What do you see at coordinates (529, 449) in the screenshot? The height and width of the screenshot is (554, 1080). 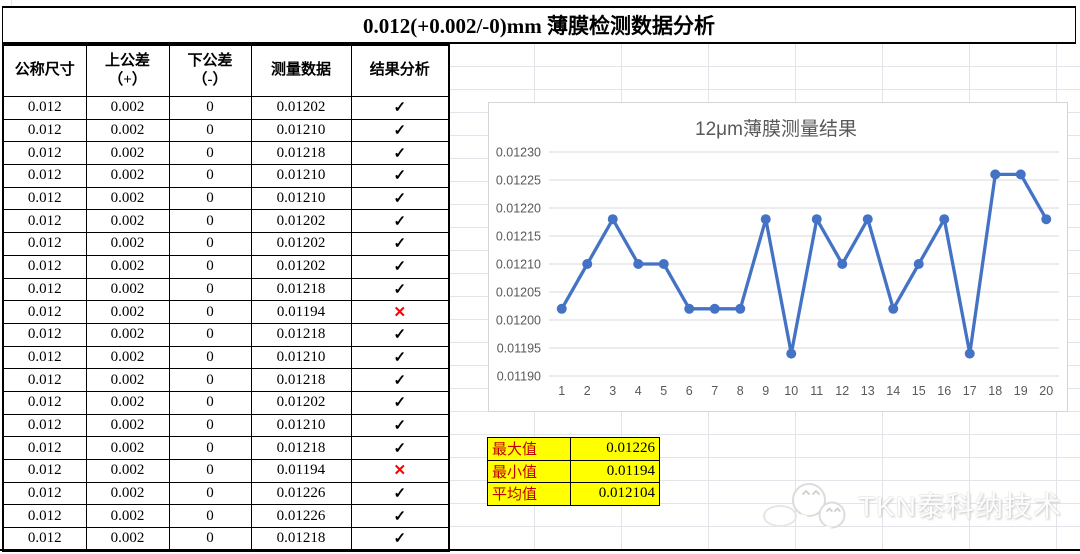 I see `summary-label-cell: 最大值` at bounding box center [529, 449].